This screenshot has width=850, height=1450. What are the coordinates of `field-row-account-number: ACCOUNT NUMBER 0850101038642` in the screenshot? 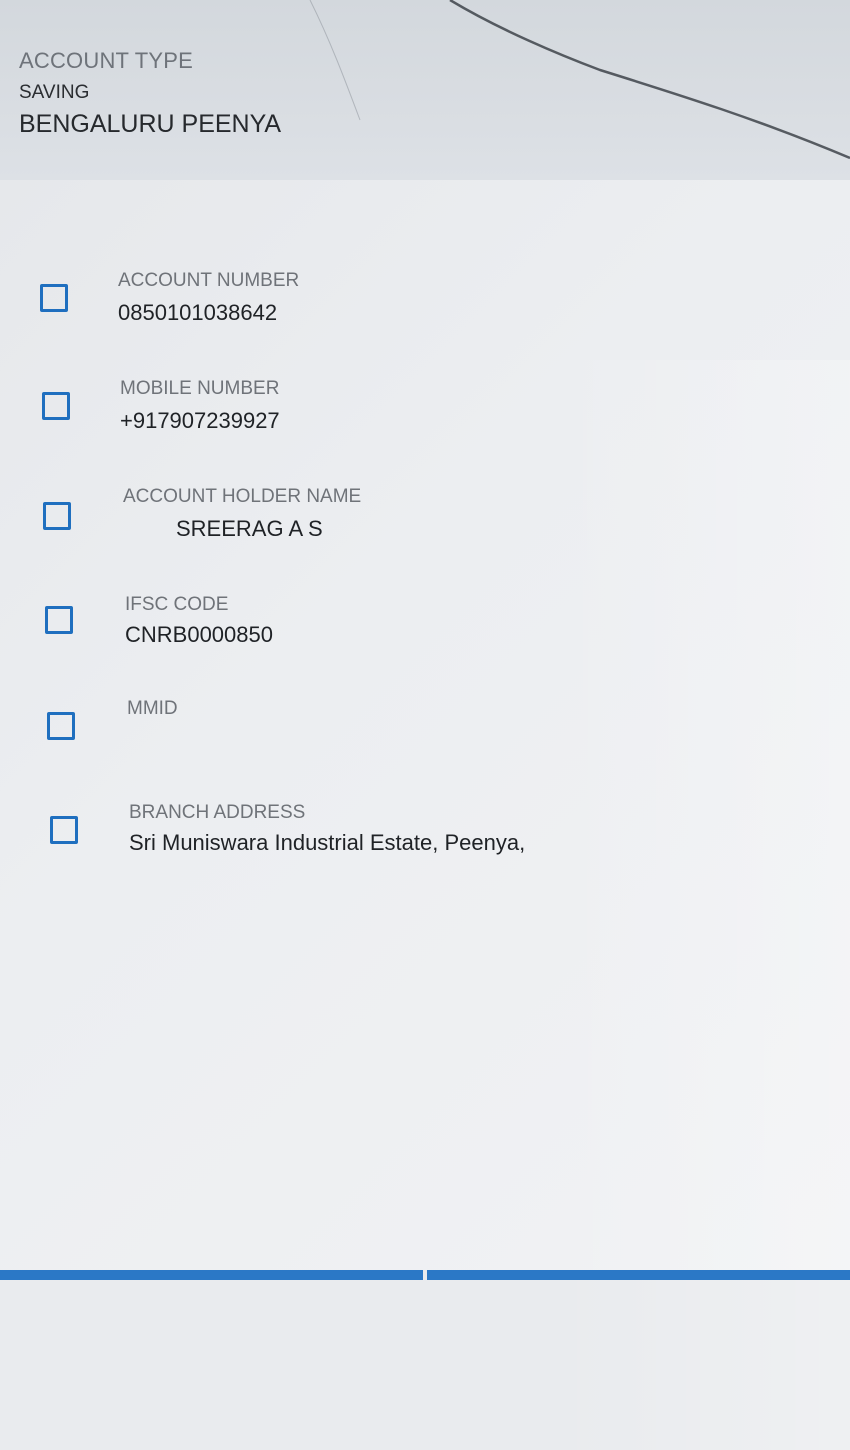 It's located at (425, 308).